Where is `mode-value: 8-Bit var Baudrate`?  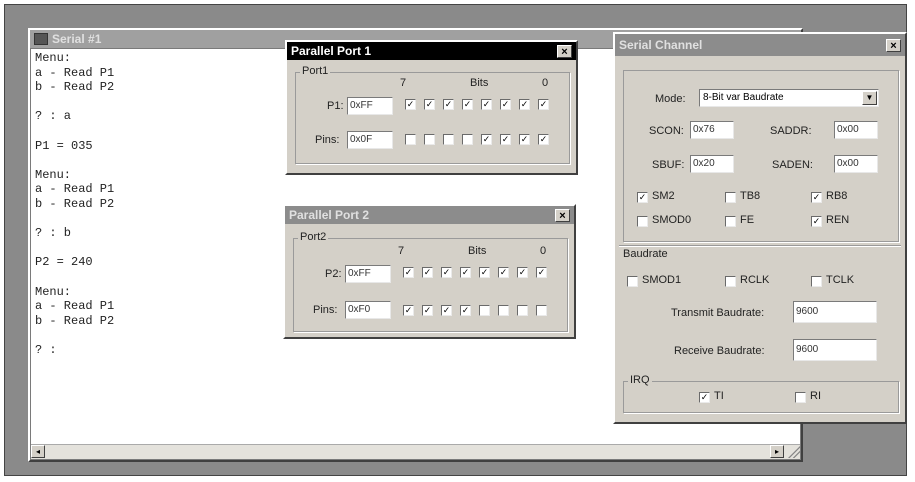
mode-value: 8-Bit var Baudrate is located at coordinates (743, 97).